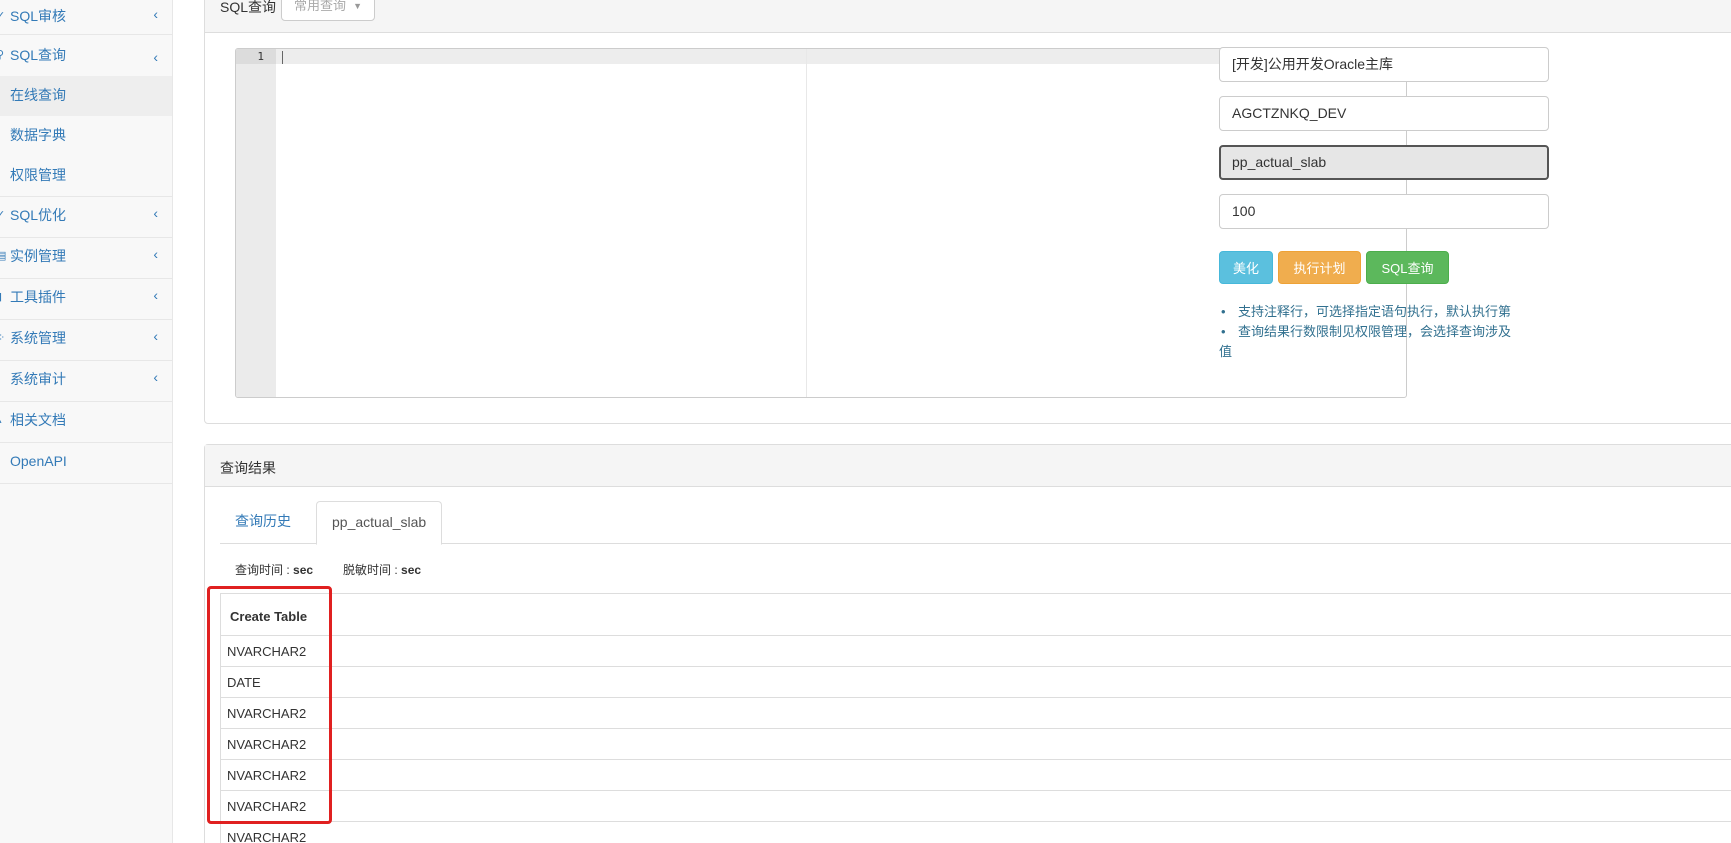 The image size is (1731, 843). Describe the element at coordinates (3, 215) in the screenshot. I see `wrench-icon: ✓` at that location.